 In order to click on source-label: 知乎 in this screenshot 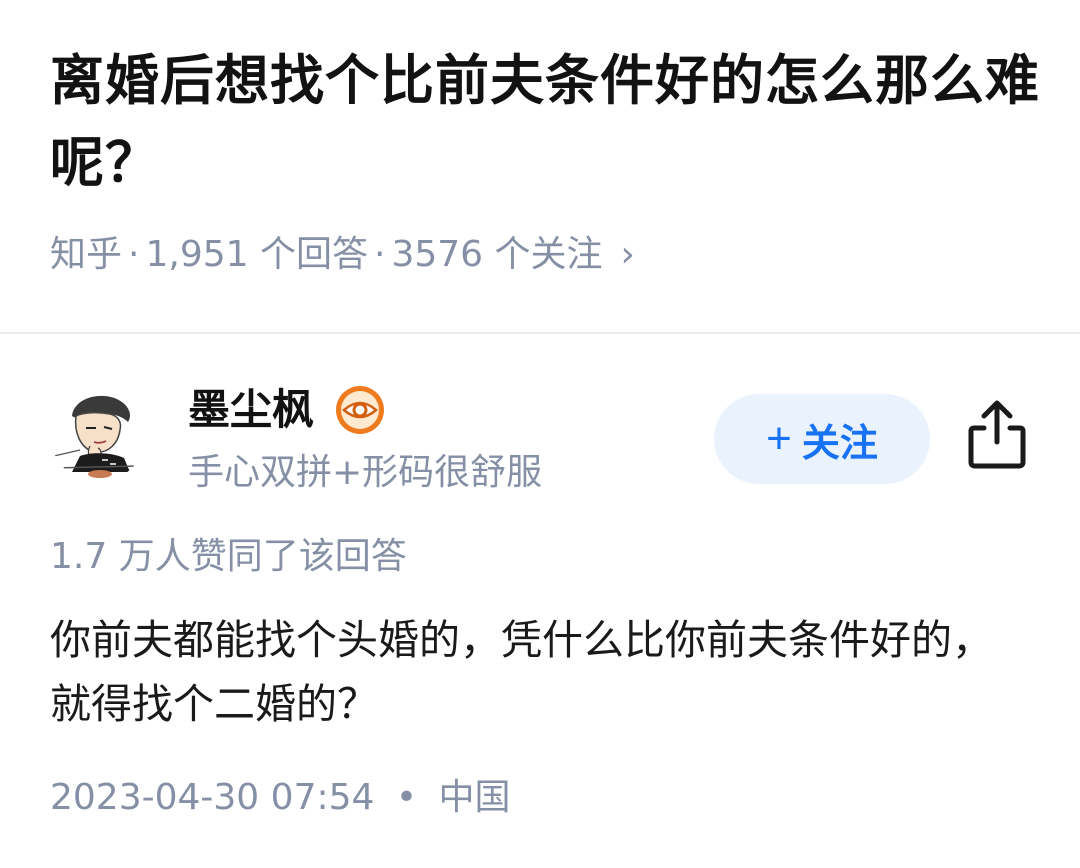, I will do `click(86, 254)`.